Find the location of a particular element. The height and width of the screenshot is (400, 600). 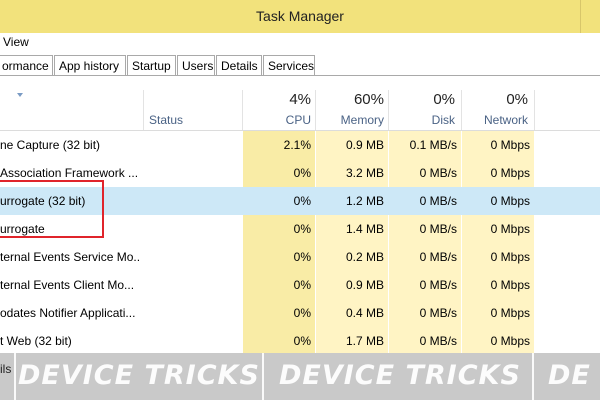

table-row: t Web (32 bit) 0% 1.7 MB 0 MB/s 0 Mbps is located at coordinates (300, 341).